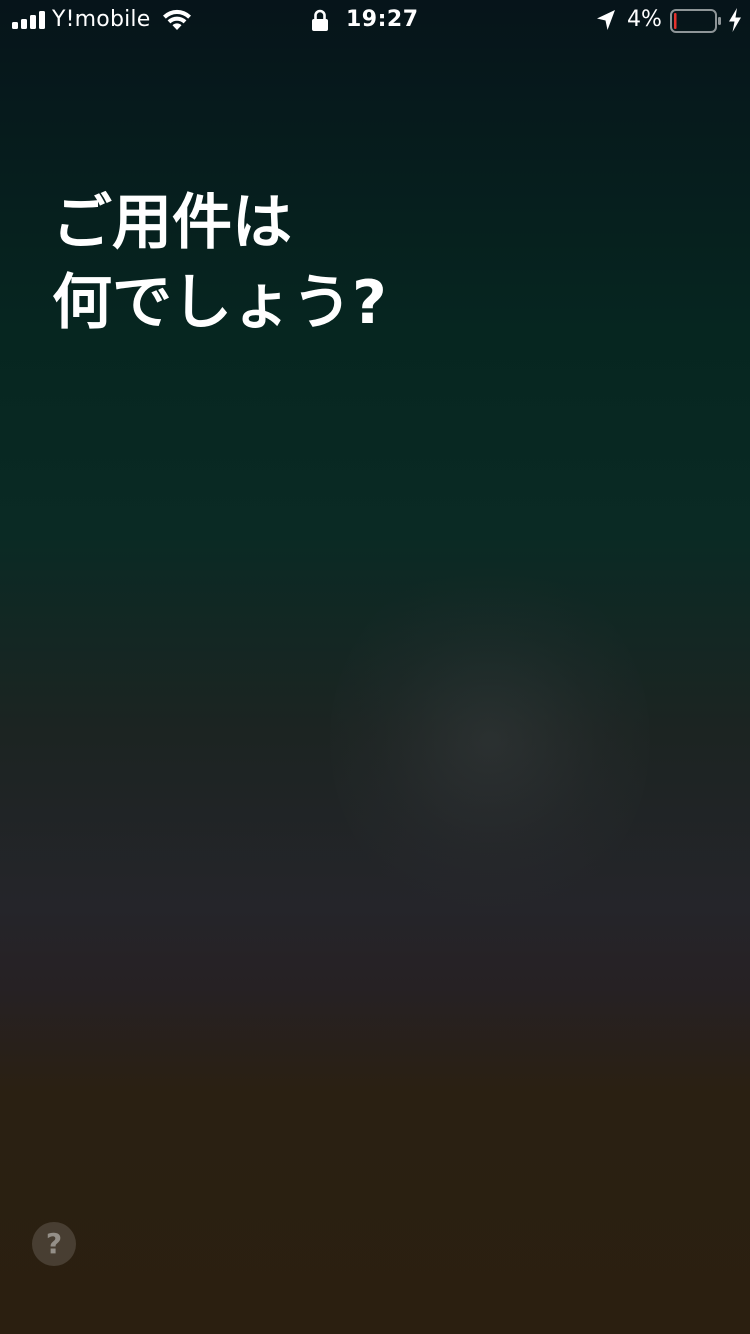 The image size is (750, 1334). I want to click on status-bar: Y!mobile 19:27 4%, so click(375, 20).